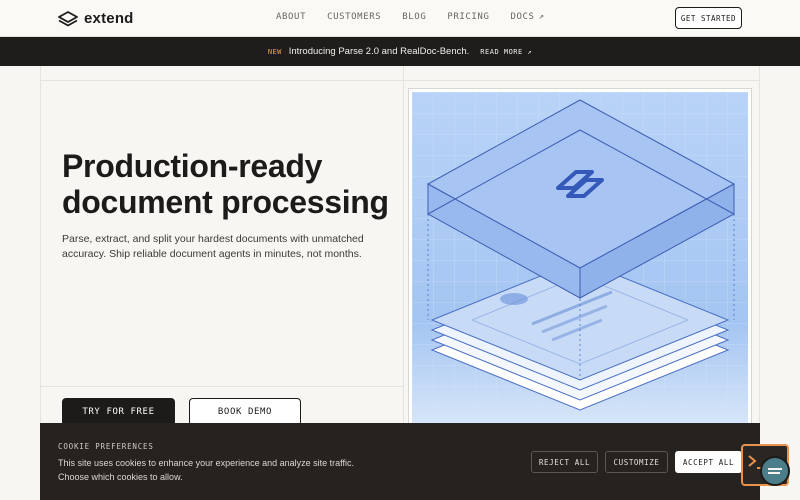 This screenshot has height=500, width=800. Describe the element at coordinates (221, 386) in the screenshot. I see `frame-line-bottom` at that location.